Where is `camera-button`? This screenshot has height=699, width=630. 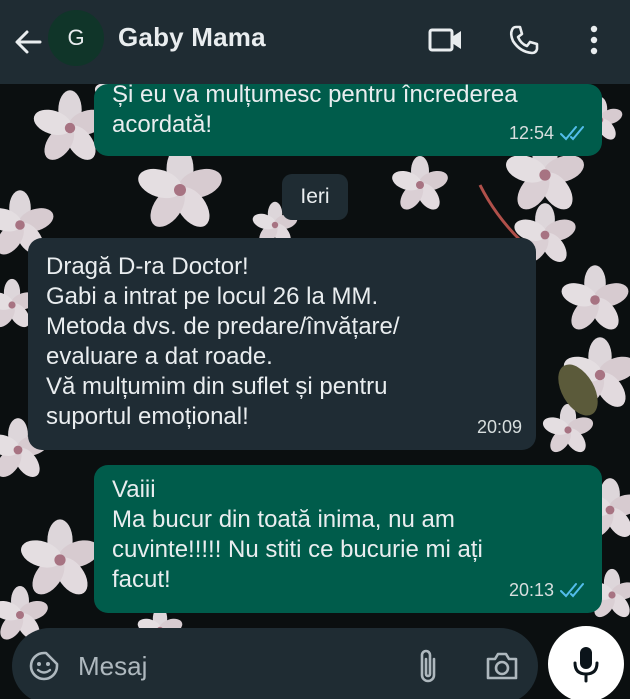
camera-button is located at coordinates (502, 666).